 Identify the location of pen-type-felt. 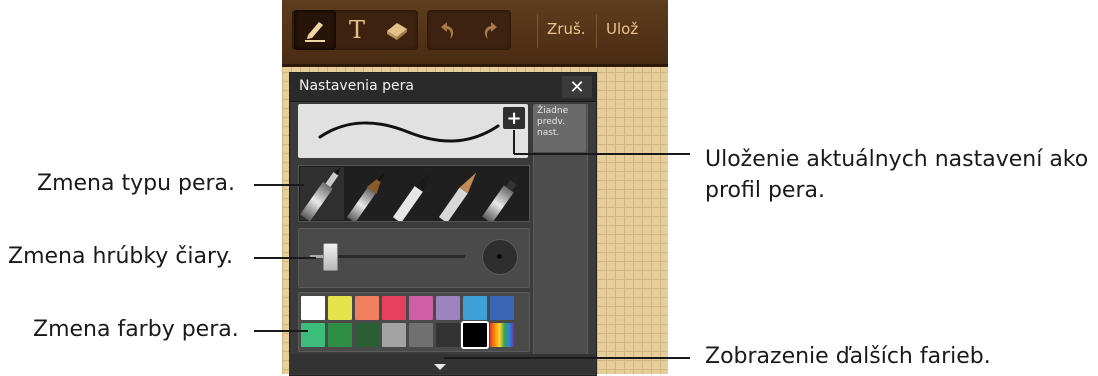
(503, 197).